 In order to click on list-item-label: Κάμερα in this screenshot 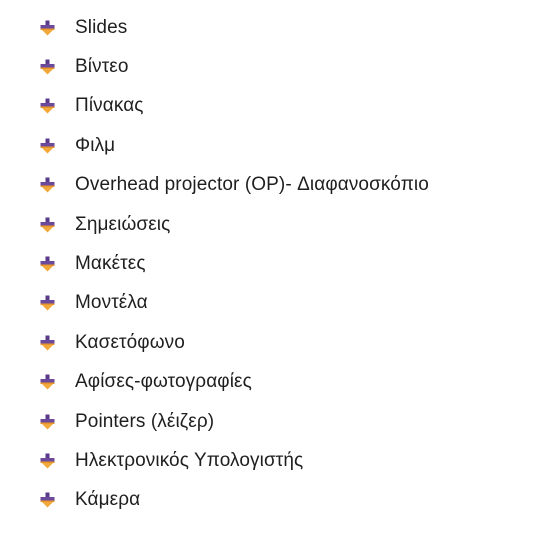, I will do `click(108, 500)`.